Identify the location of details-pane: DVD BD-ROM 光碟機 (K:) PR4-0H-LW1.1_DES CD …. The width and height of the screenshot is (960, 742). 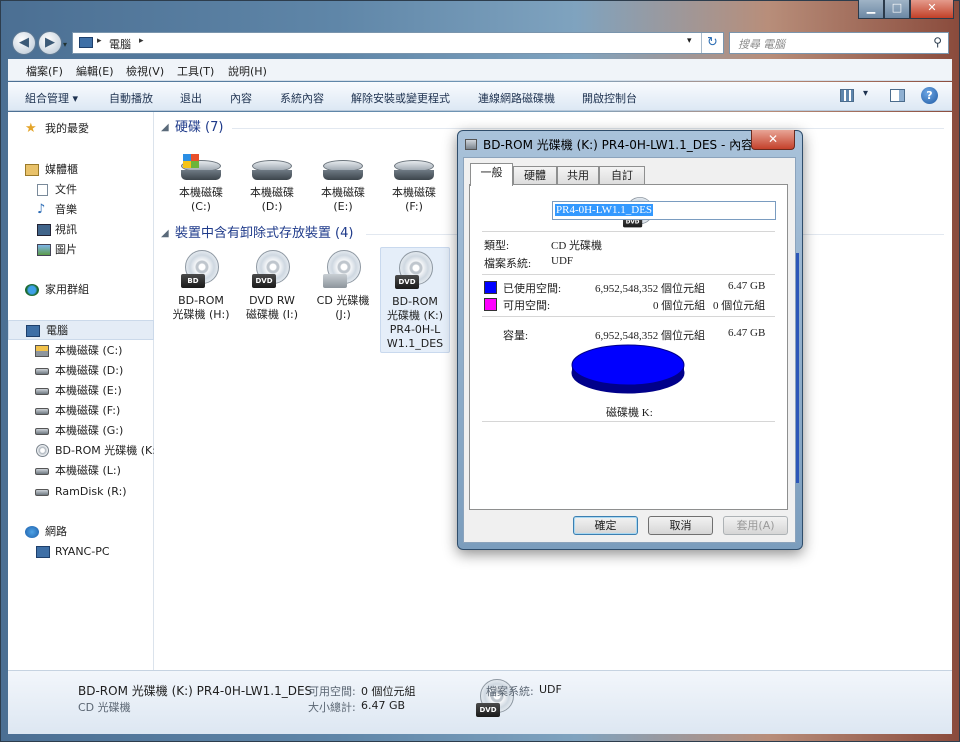
(480, 702).